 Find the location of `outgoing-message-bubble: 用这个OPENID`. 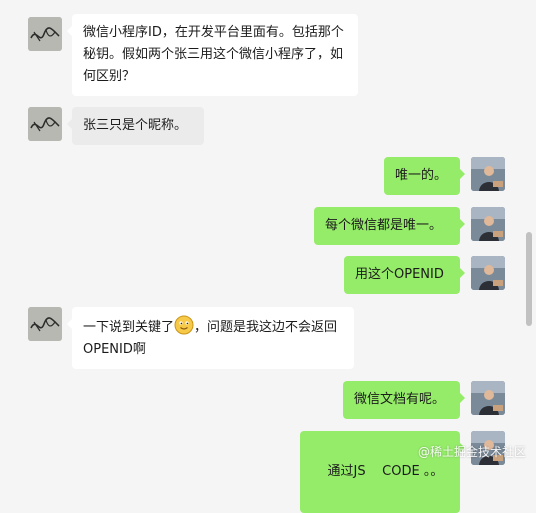

outgoing-message-bubble: 用这个OPENID is located at coordinates (404, 275).